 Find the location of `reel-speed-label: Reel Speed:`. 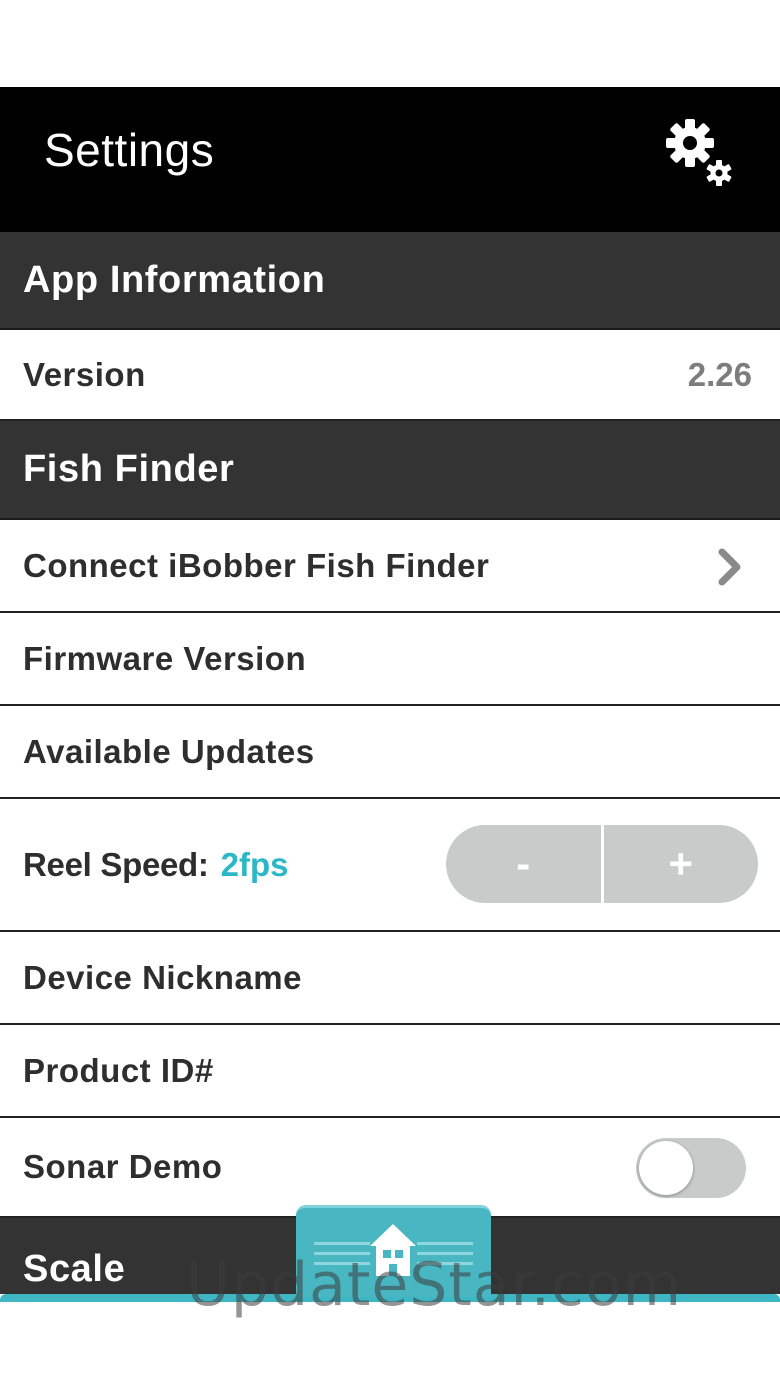

reel-speed-label: Reel Speed: is located at coordinates (116, 864).